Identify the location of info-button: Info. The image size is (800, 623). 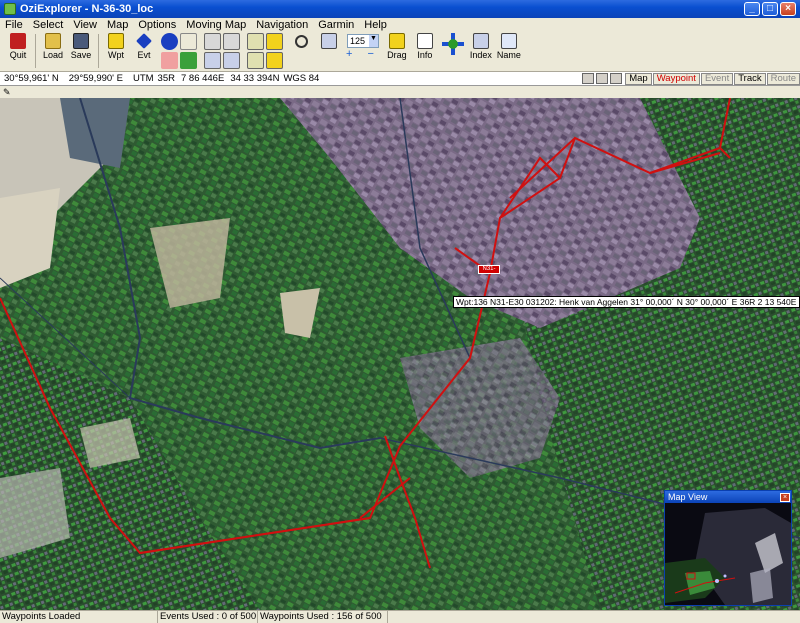
(425, 46).